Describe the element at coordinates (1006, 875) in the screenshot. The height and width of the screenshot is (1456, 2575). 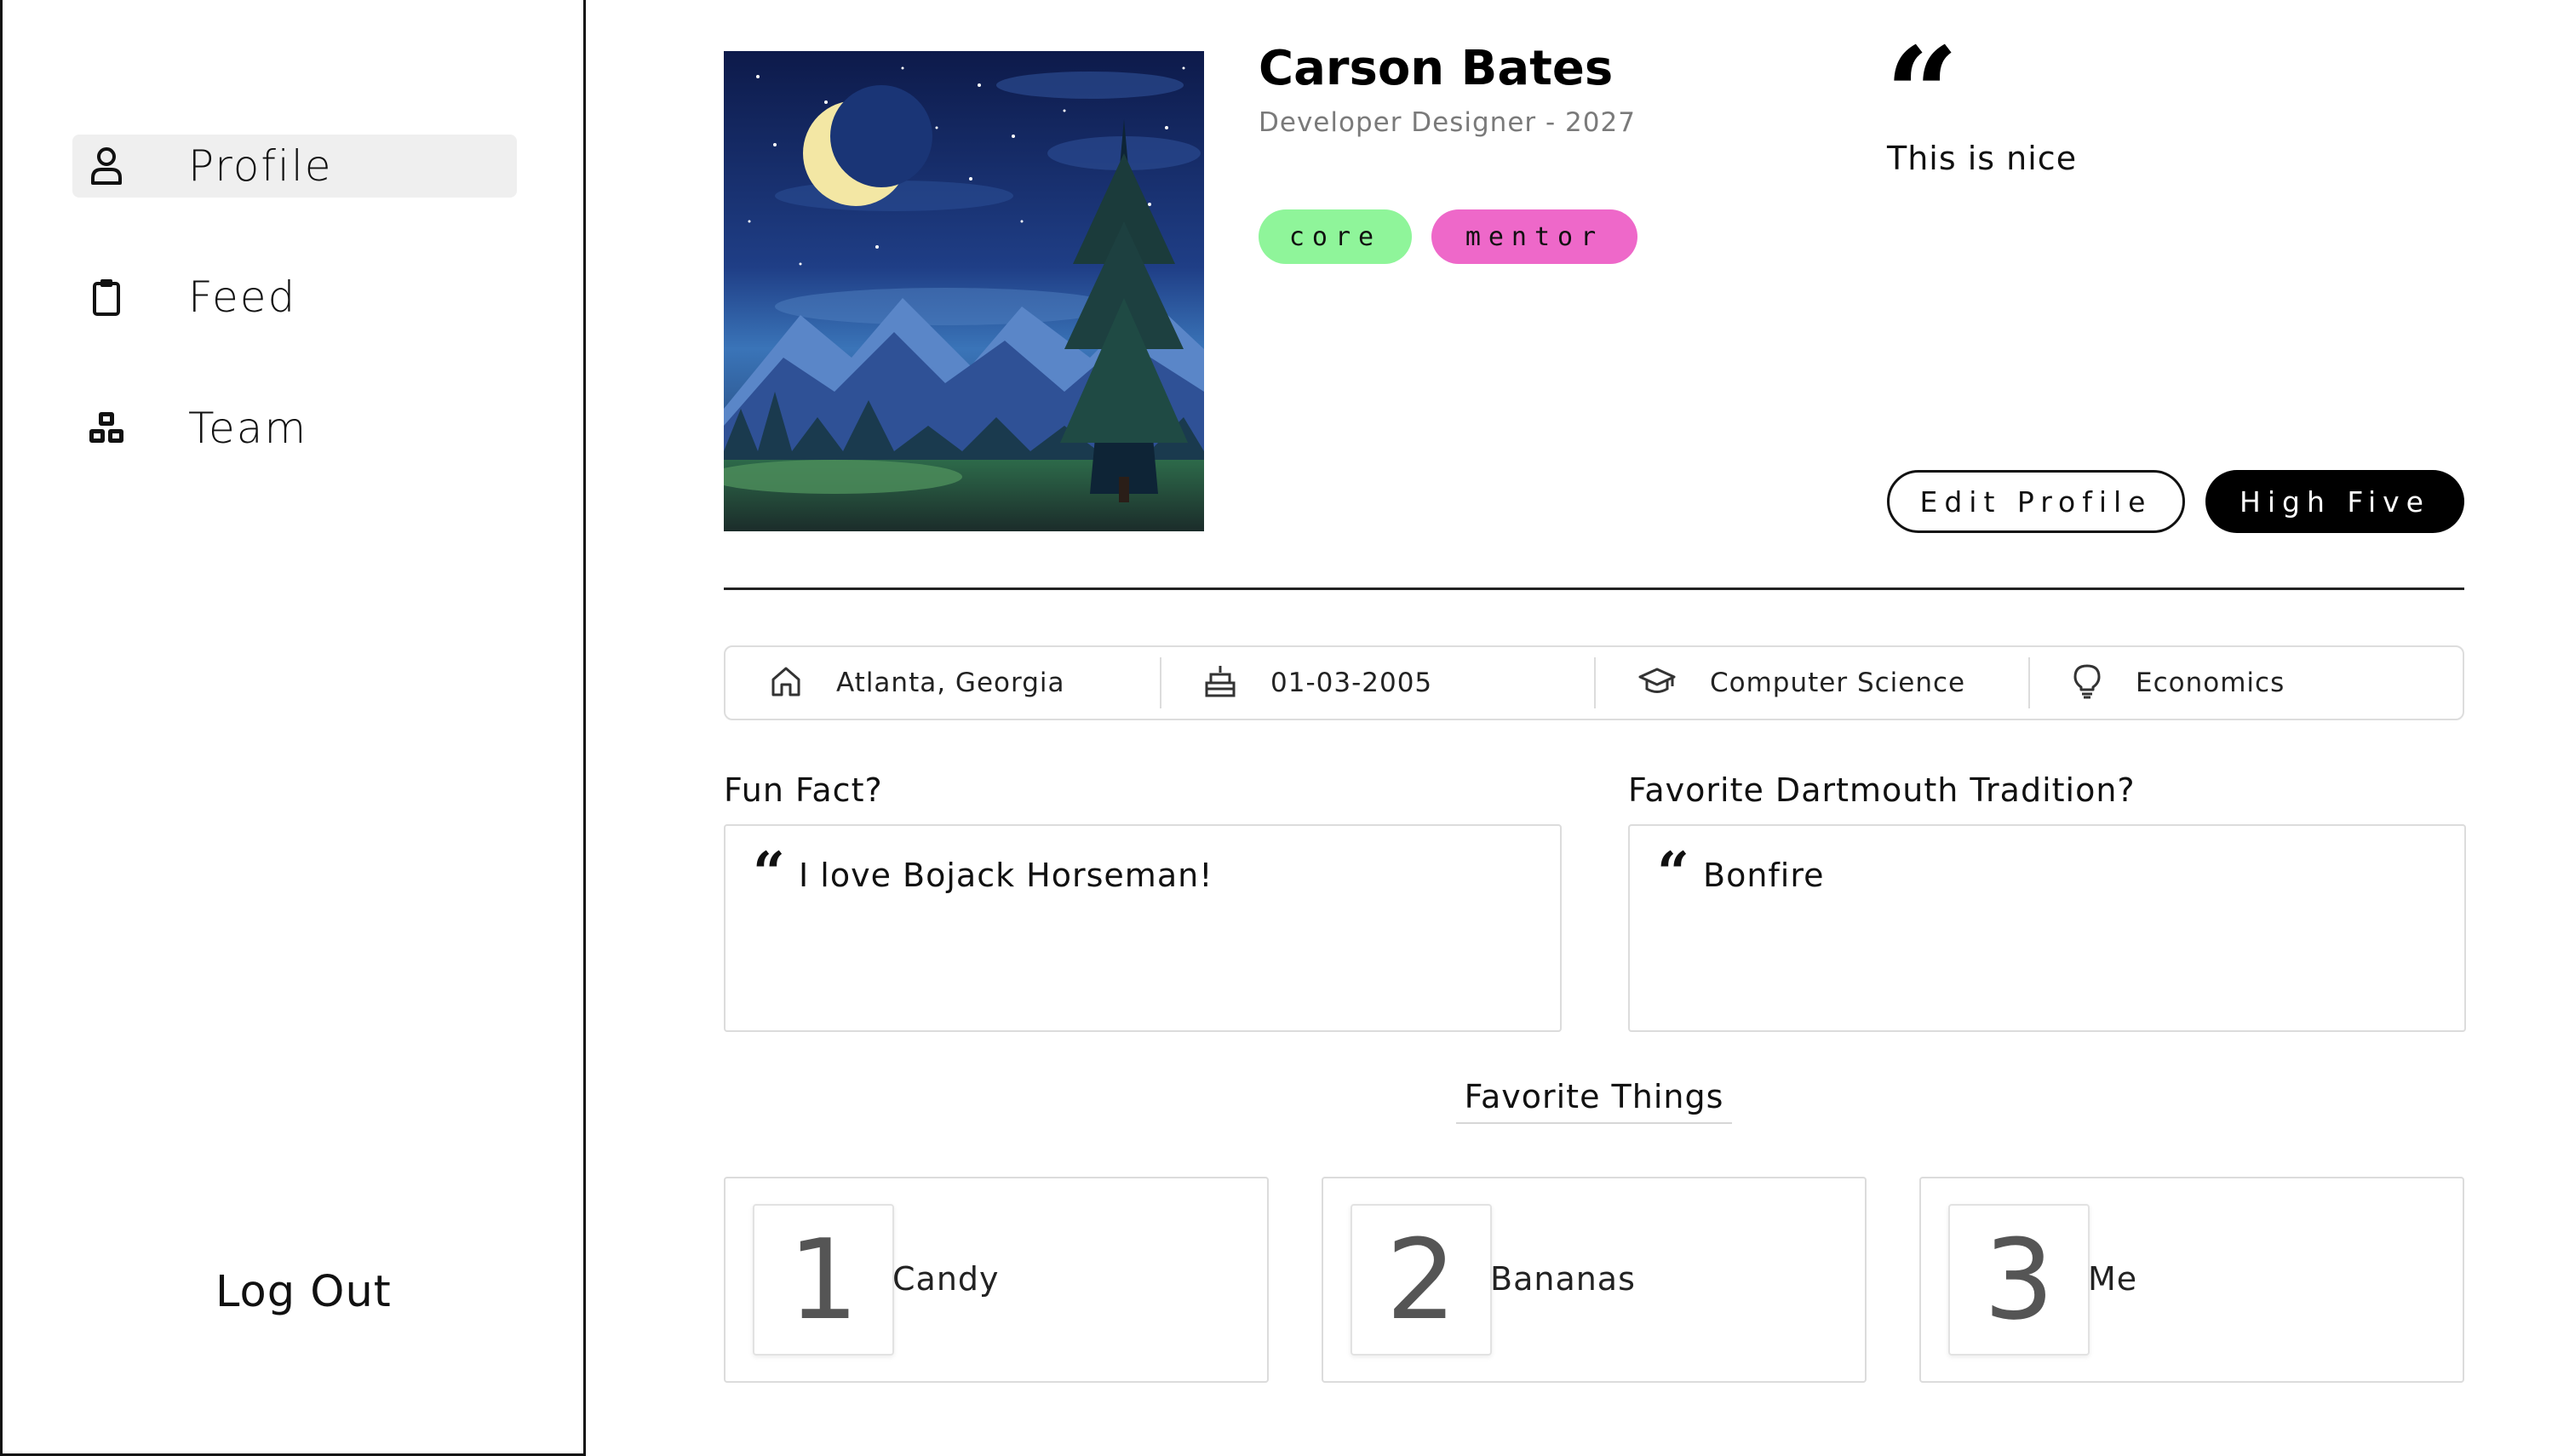
I see `fun-fact-answer: I love Bojack Horseman!` at that location.